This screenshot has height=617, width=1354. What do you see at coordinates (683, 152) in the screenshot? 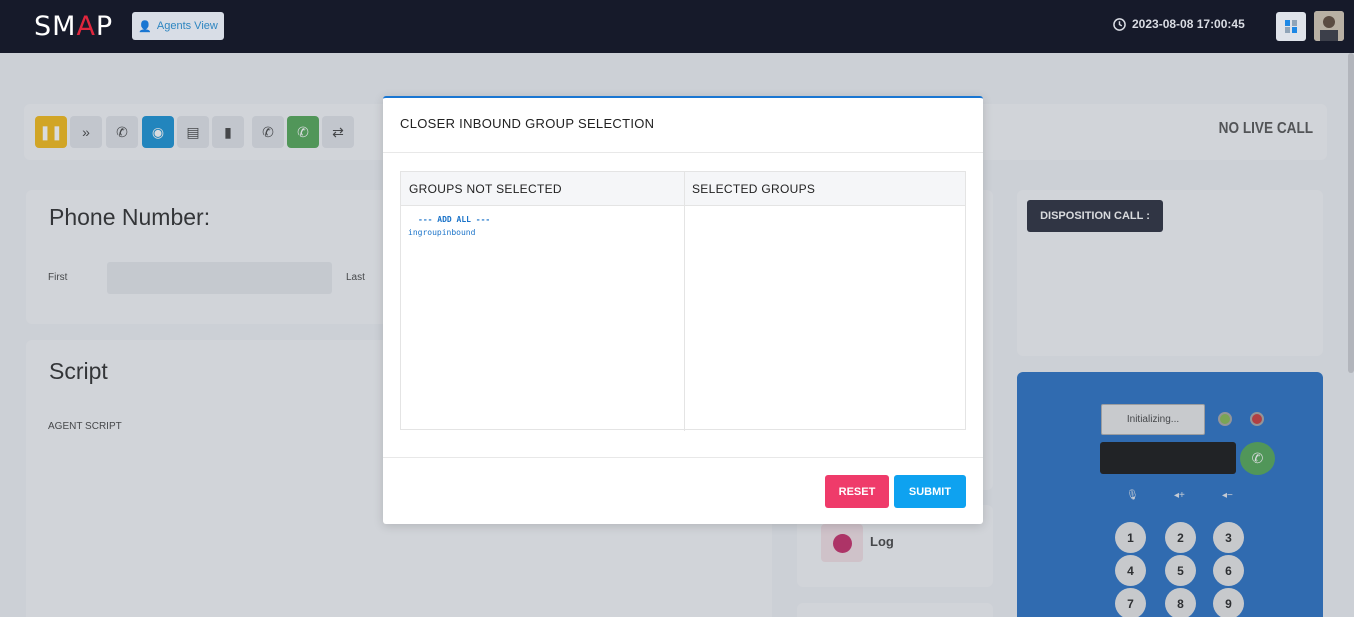
I see `modal-divider` at bounding box center [683, 152].